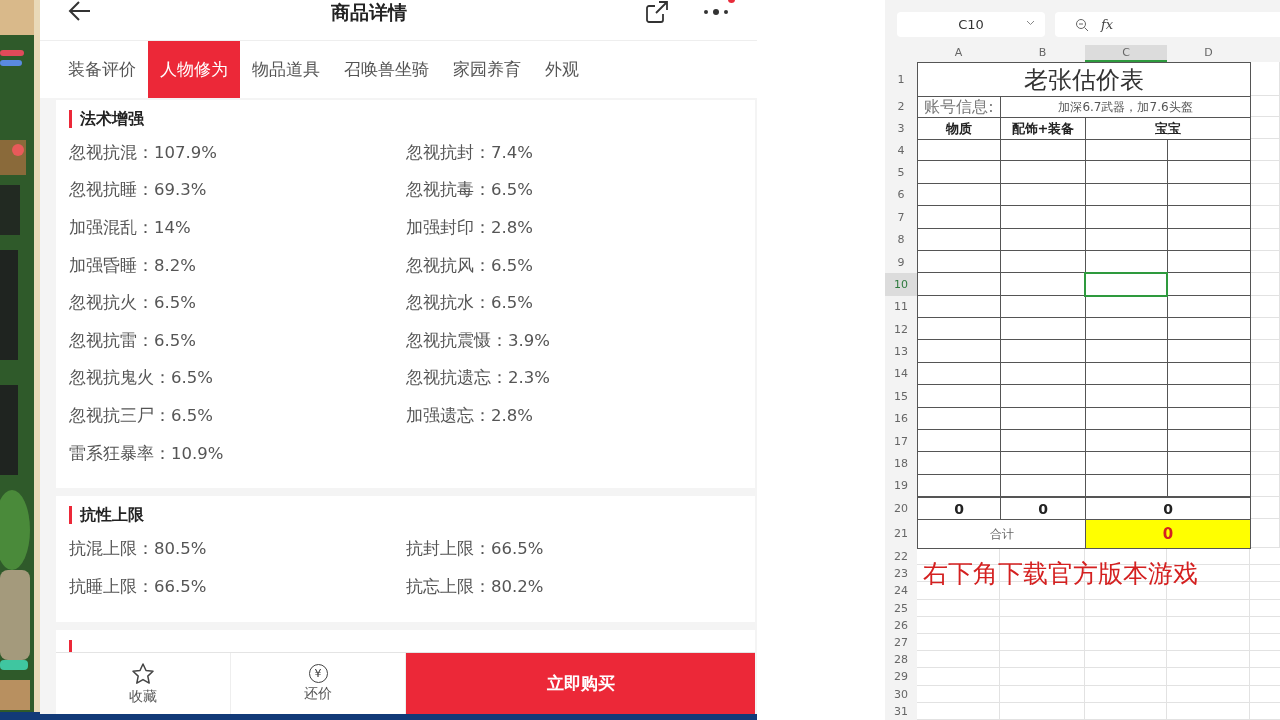  Describe the element at coordinates (1126, 284) in the screenshot. I see `selected-cell` at that location.